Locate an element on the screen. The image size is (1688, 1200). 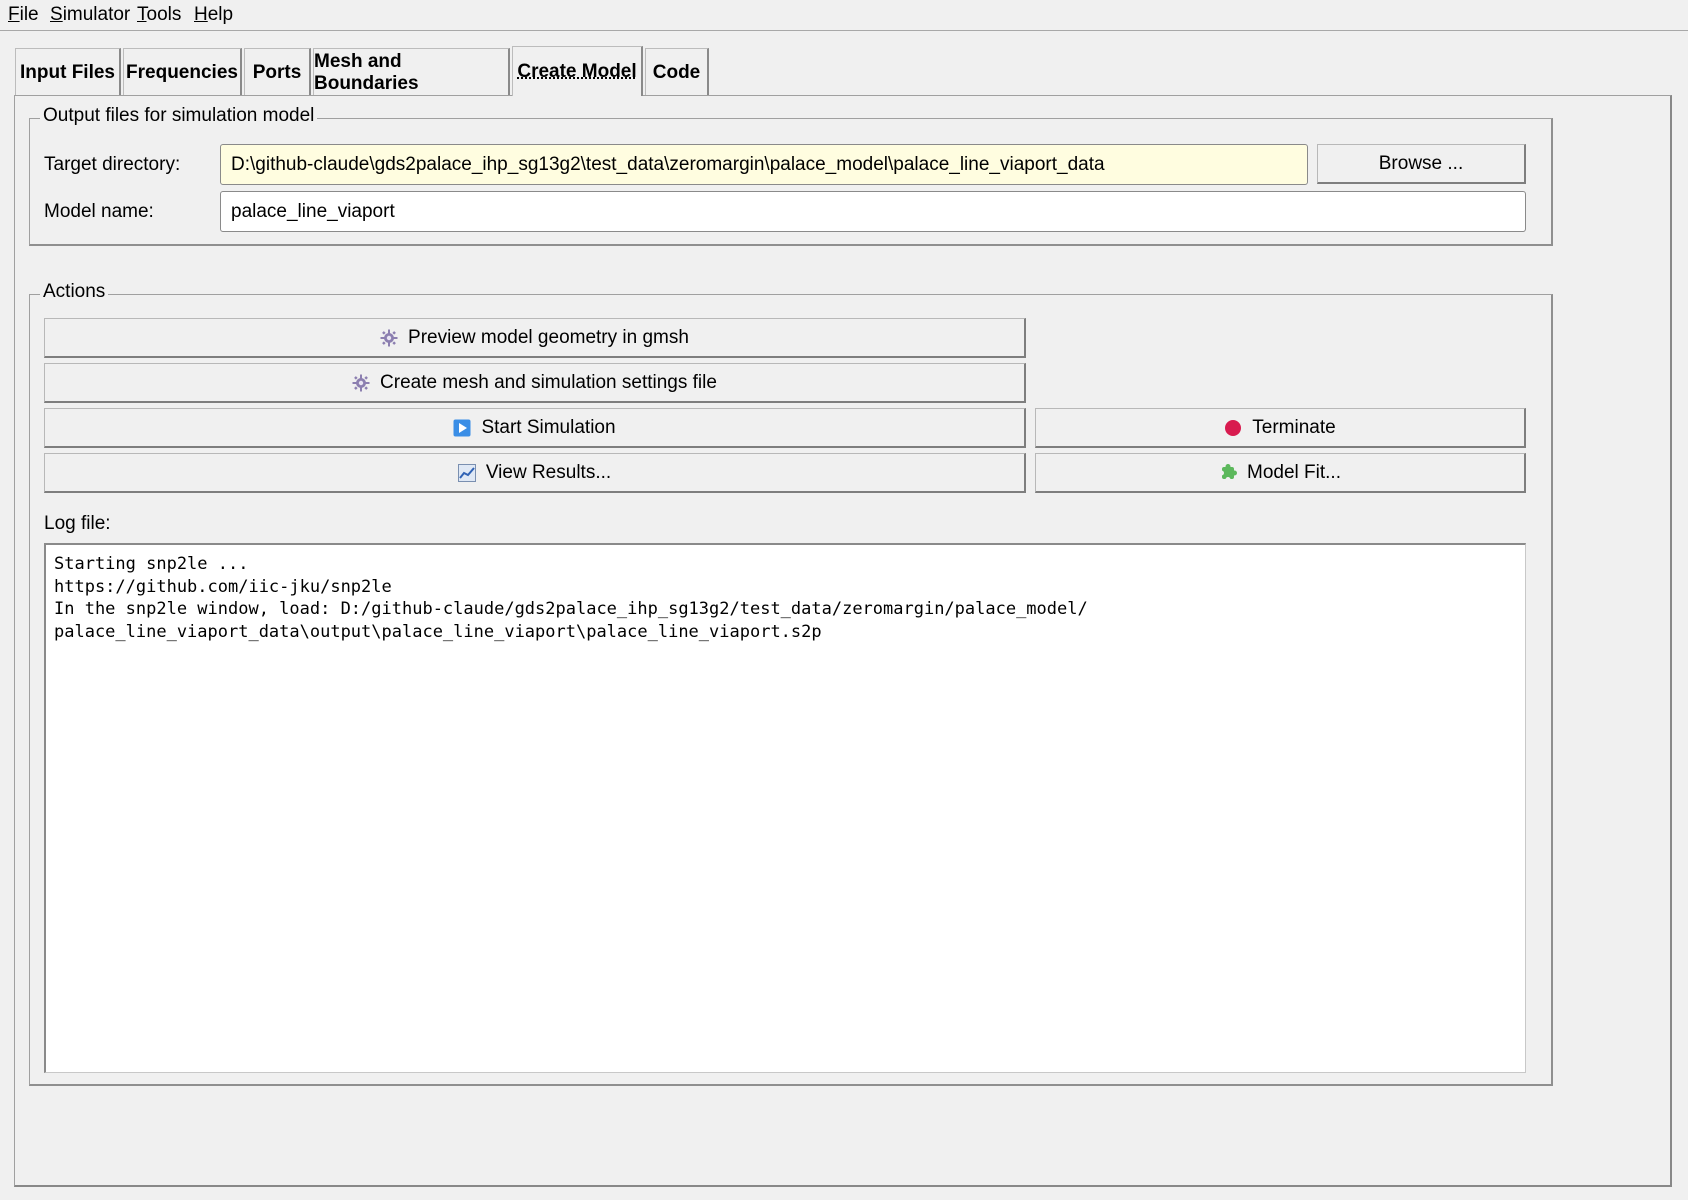
start-simulation-button: Start Simulation is located at coordinates (535, 428).